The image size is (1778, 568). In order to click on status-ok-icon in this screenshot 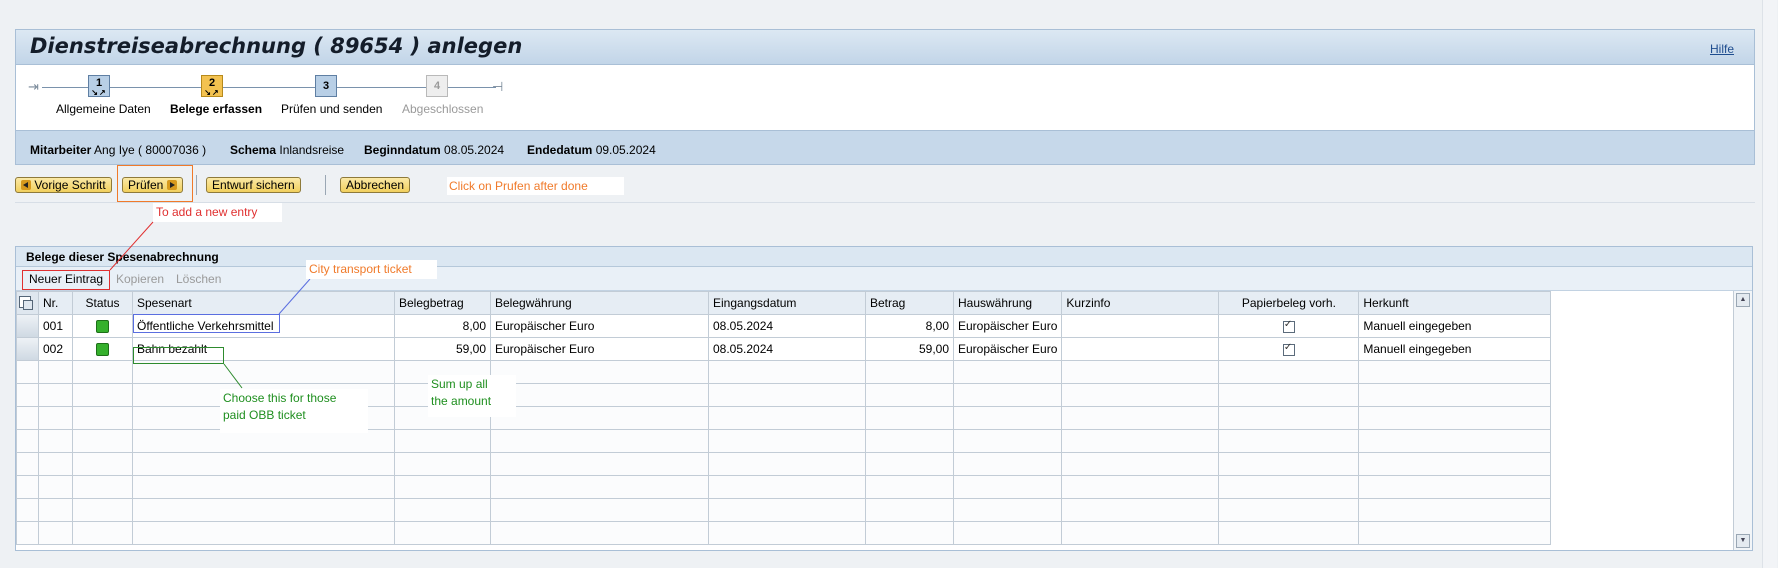, I will do `click(102, 350)`.